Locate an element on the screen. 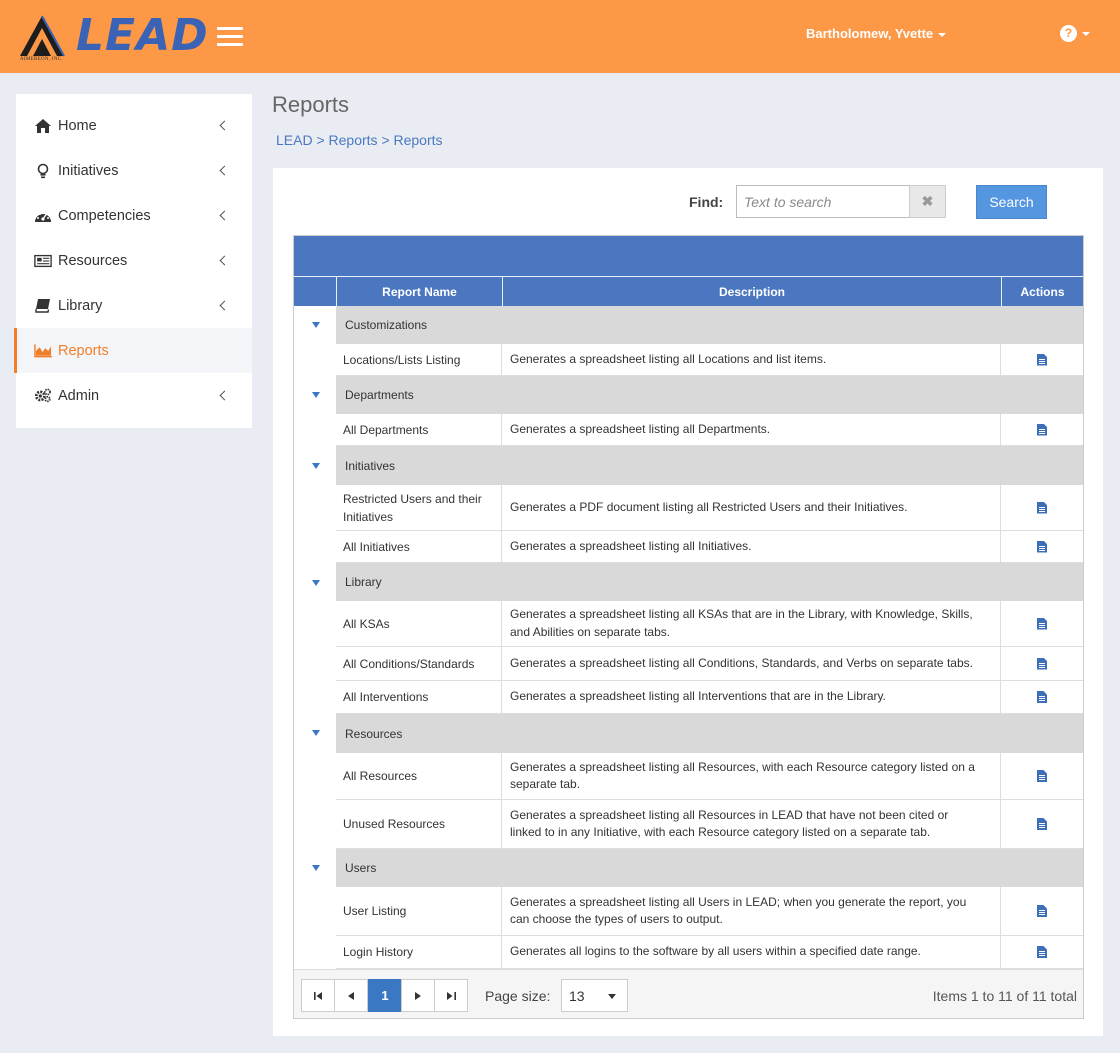 The width and height of the screenshot is (1120, 1053). report-name-cell: User Listing is located at coordinates (419, 911).